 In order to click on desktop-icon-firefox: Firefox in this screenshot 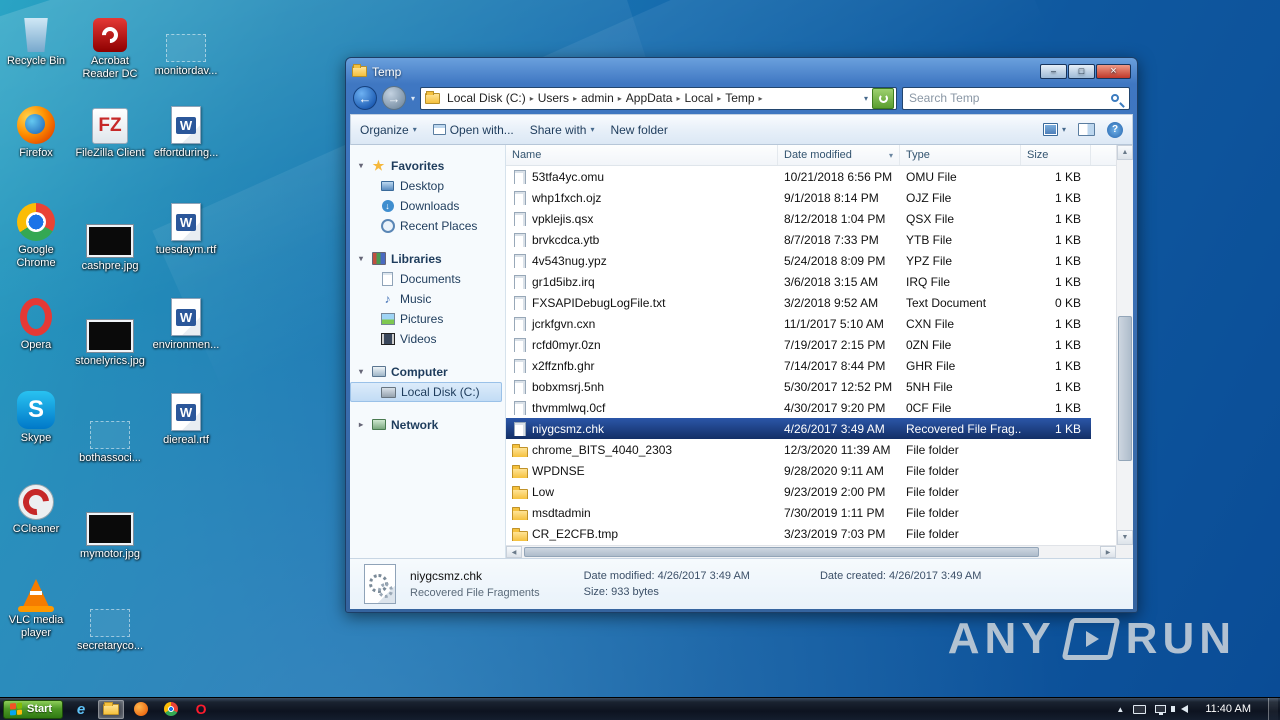, I will do `click(36, 130)`.